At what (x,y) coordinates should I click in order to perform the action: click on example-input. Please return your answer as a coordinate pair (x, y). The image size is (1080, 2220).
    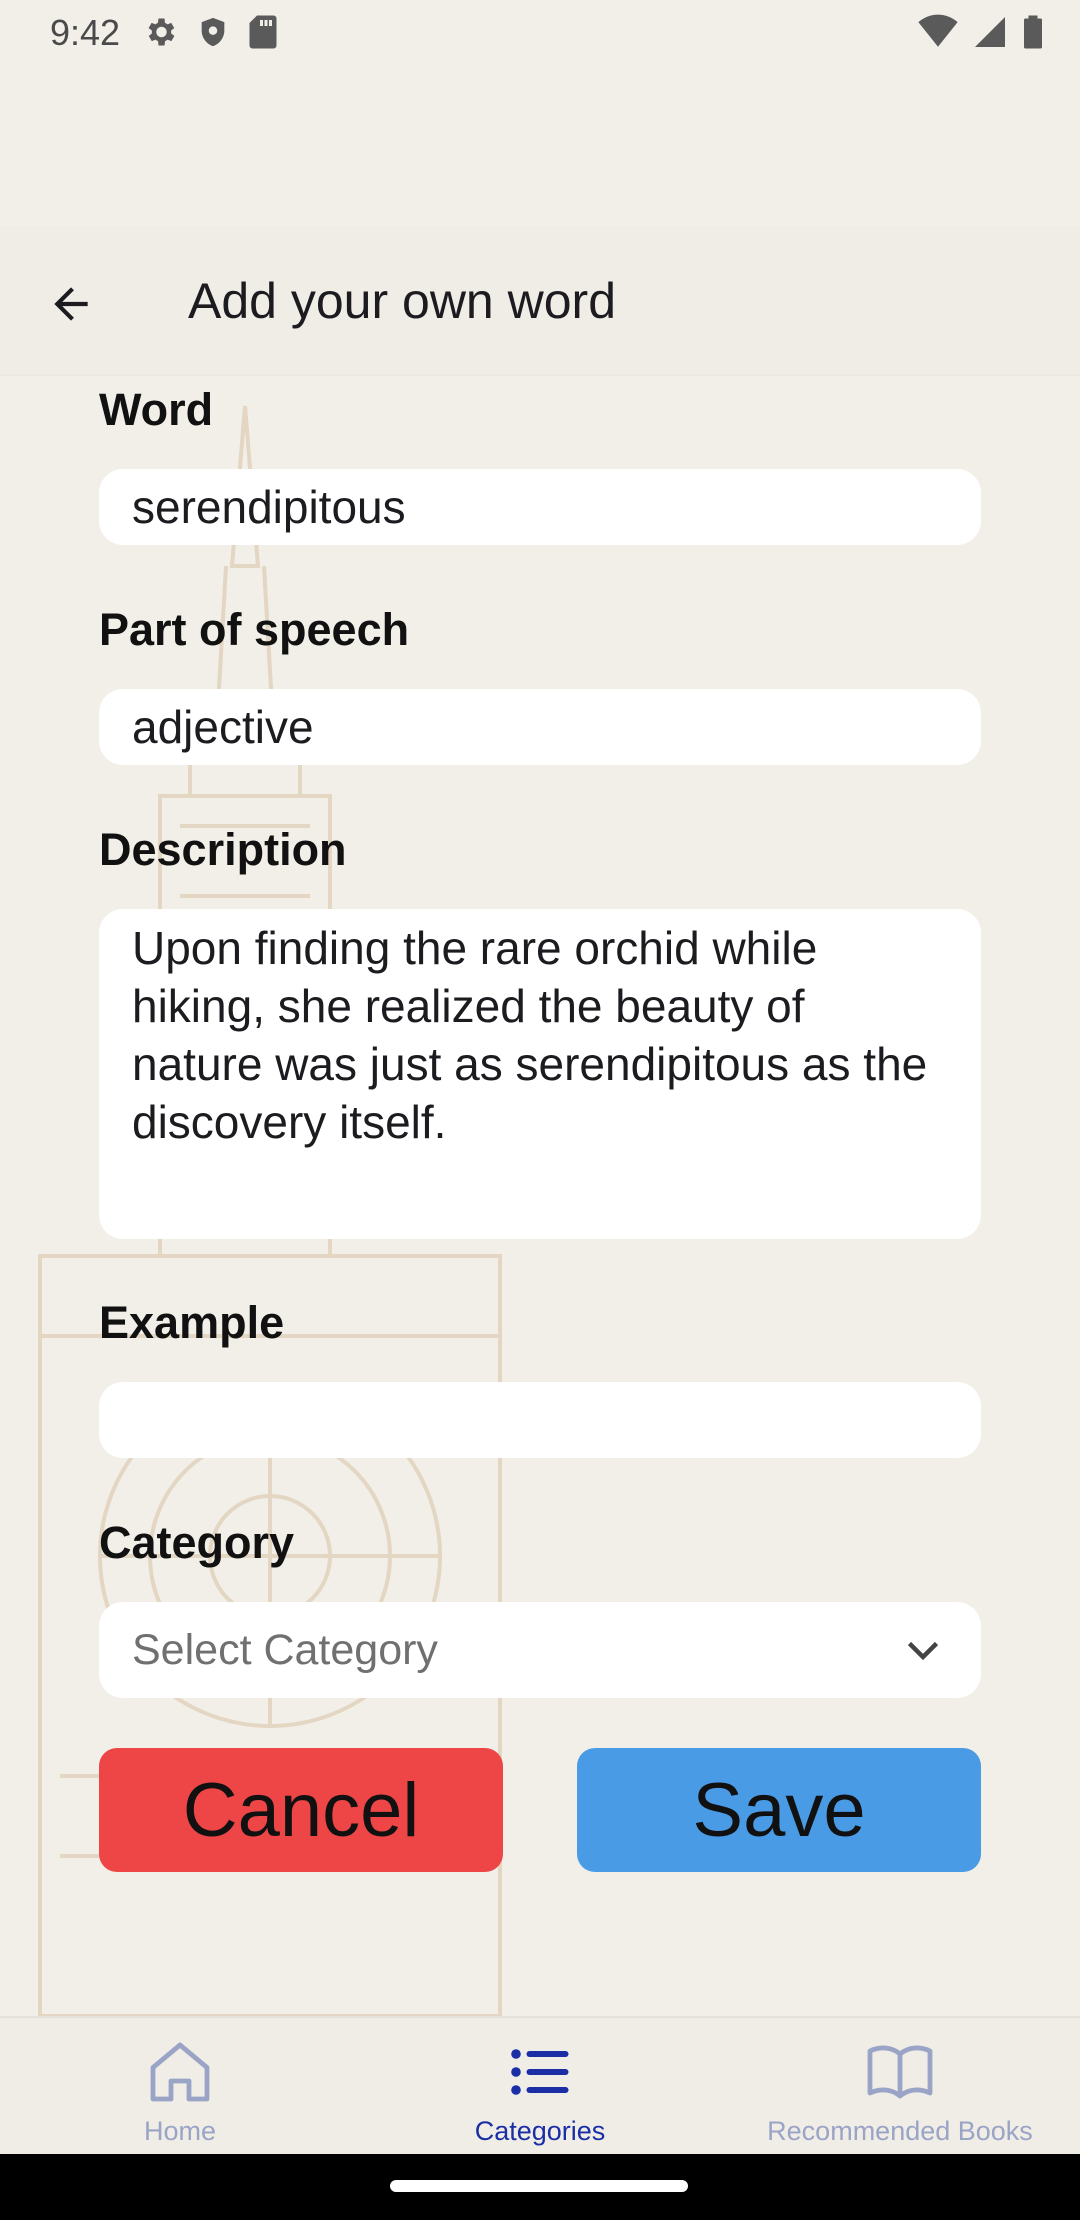
    Looking at the image, I should click on (540, 1420).